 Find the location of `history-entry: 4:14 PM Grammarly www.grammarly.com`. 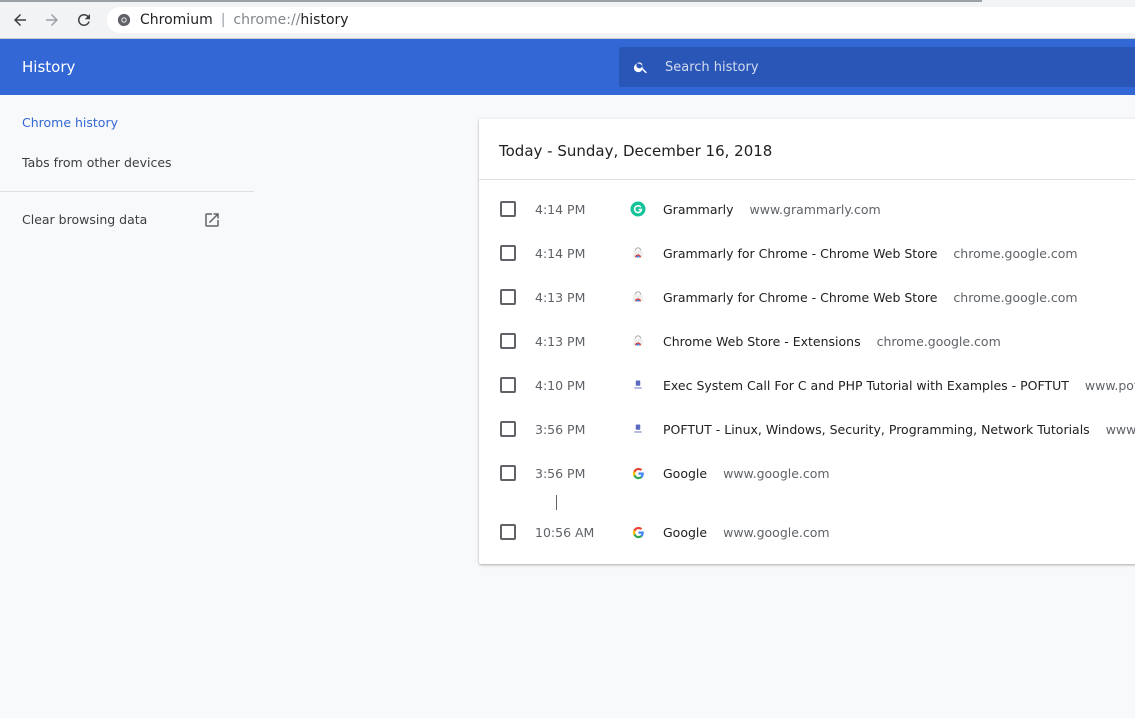

history-entry: 4:14 PM Grammarly www.grammarly.com is located at coordinates (807, 209).